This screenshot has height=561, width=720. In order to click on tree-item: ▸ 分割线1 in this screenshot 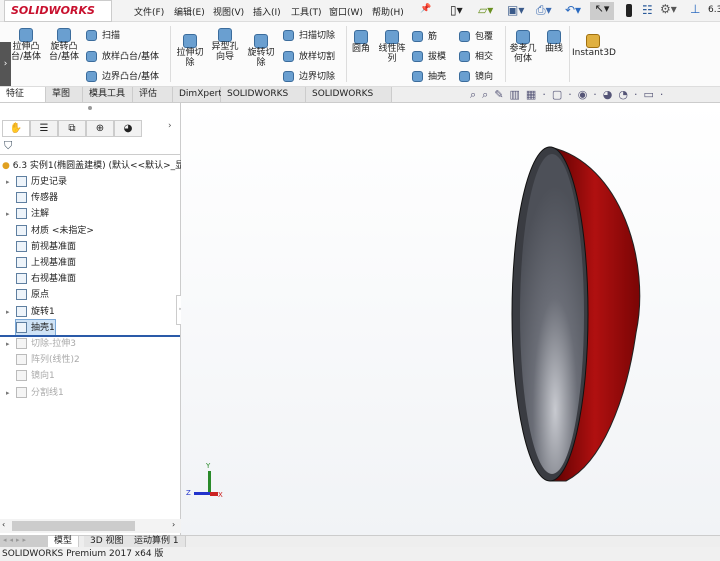, I will do `click(35, 393)`.